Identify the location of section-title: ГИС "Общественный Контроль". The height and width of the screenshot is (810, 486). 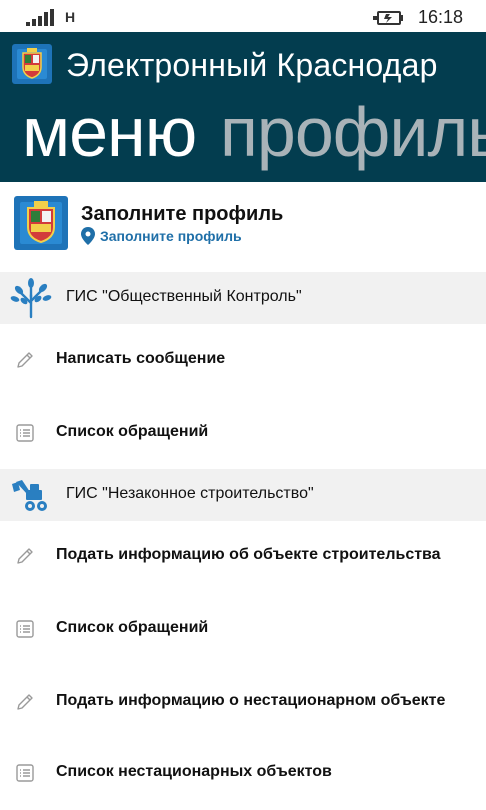
(184, 296).